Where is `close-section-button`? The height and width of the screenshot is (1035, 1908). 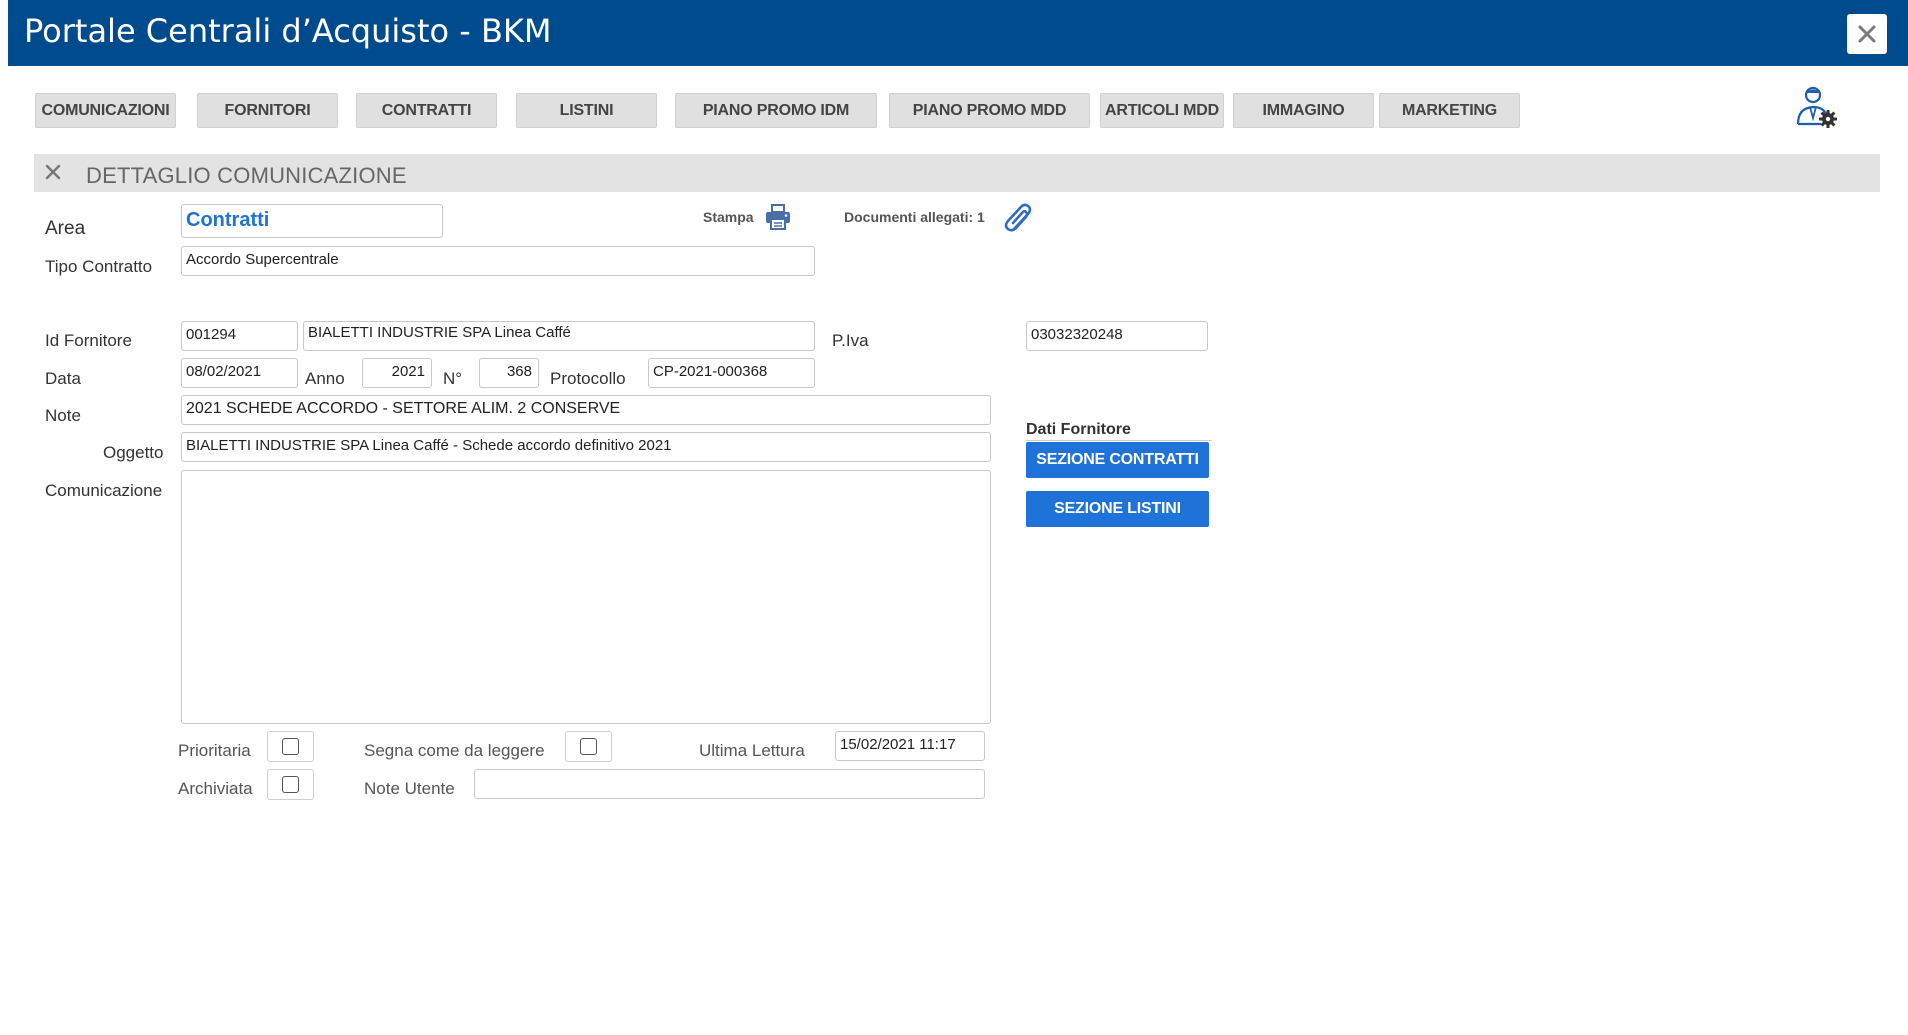 close-section-button is located at coordinates (53, 172).